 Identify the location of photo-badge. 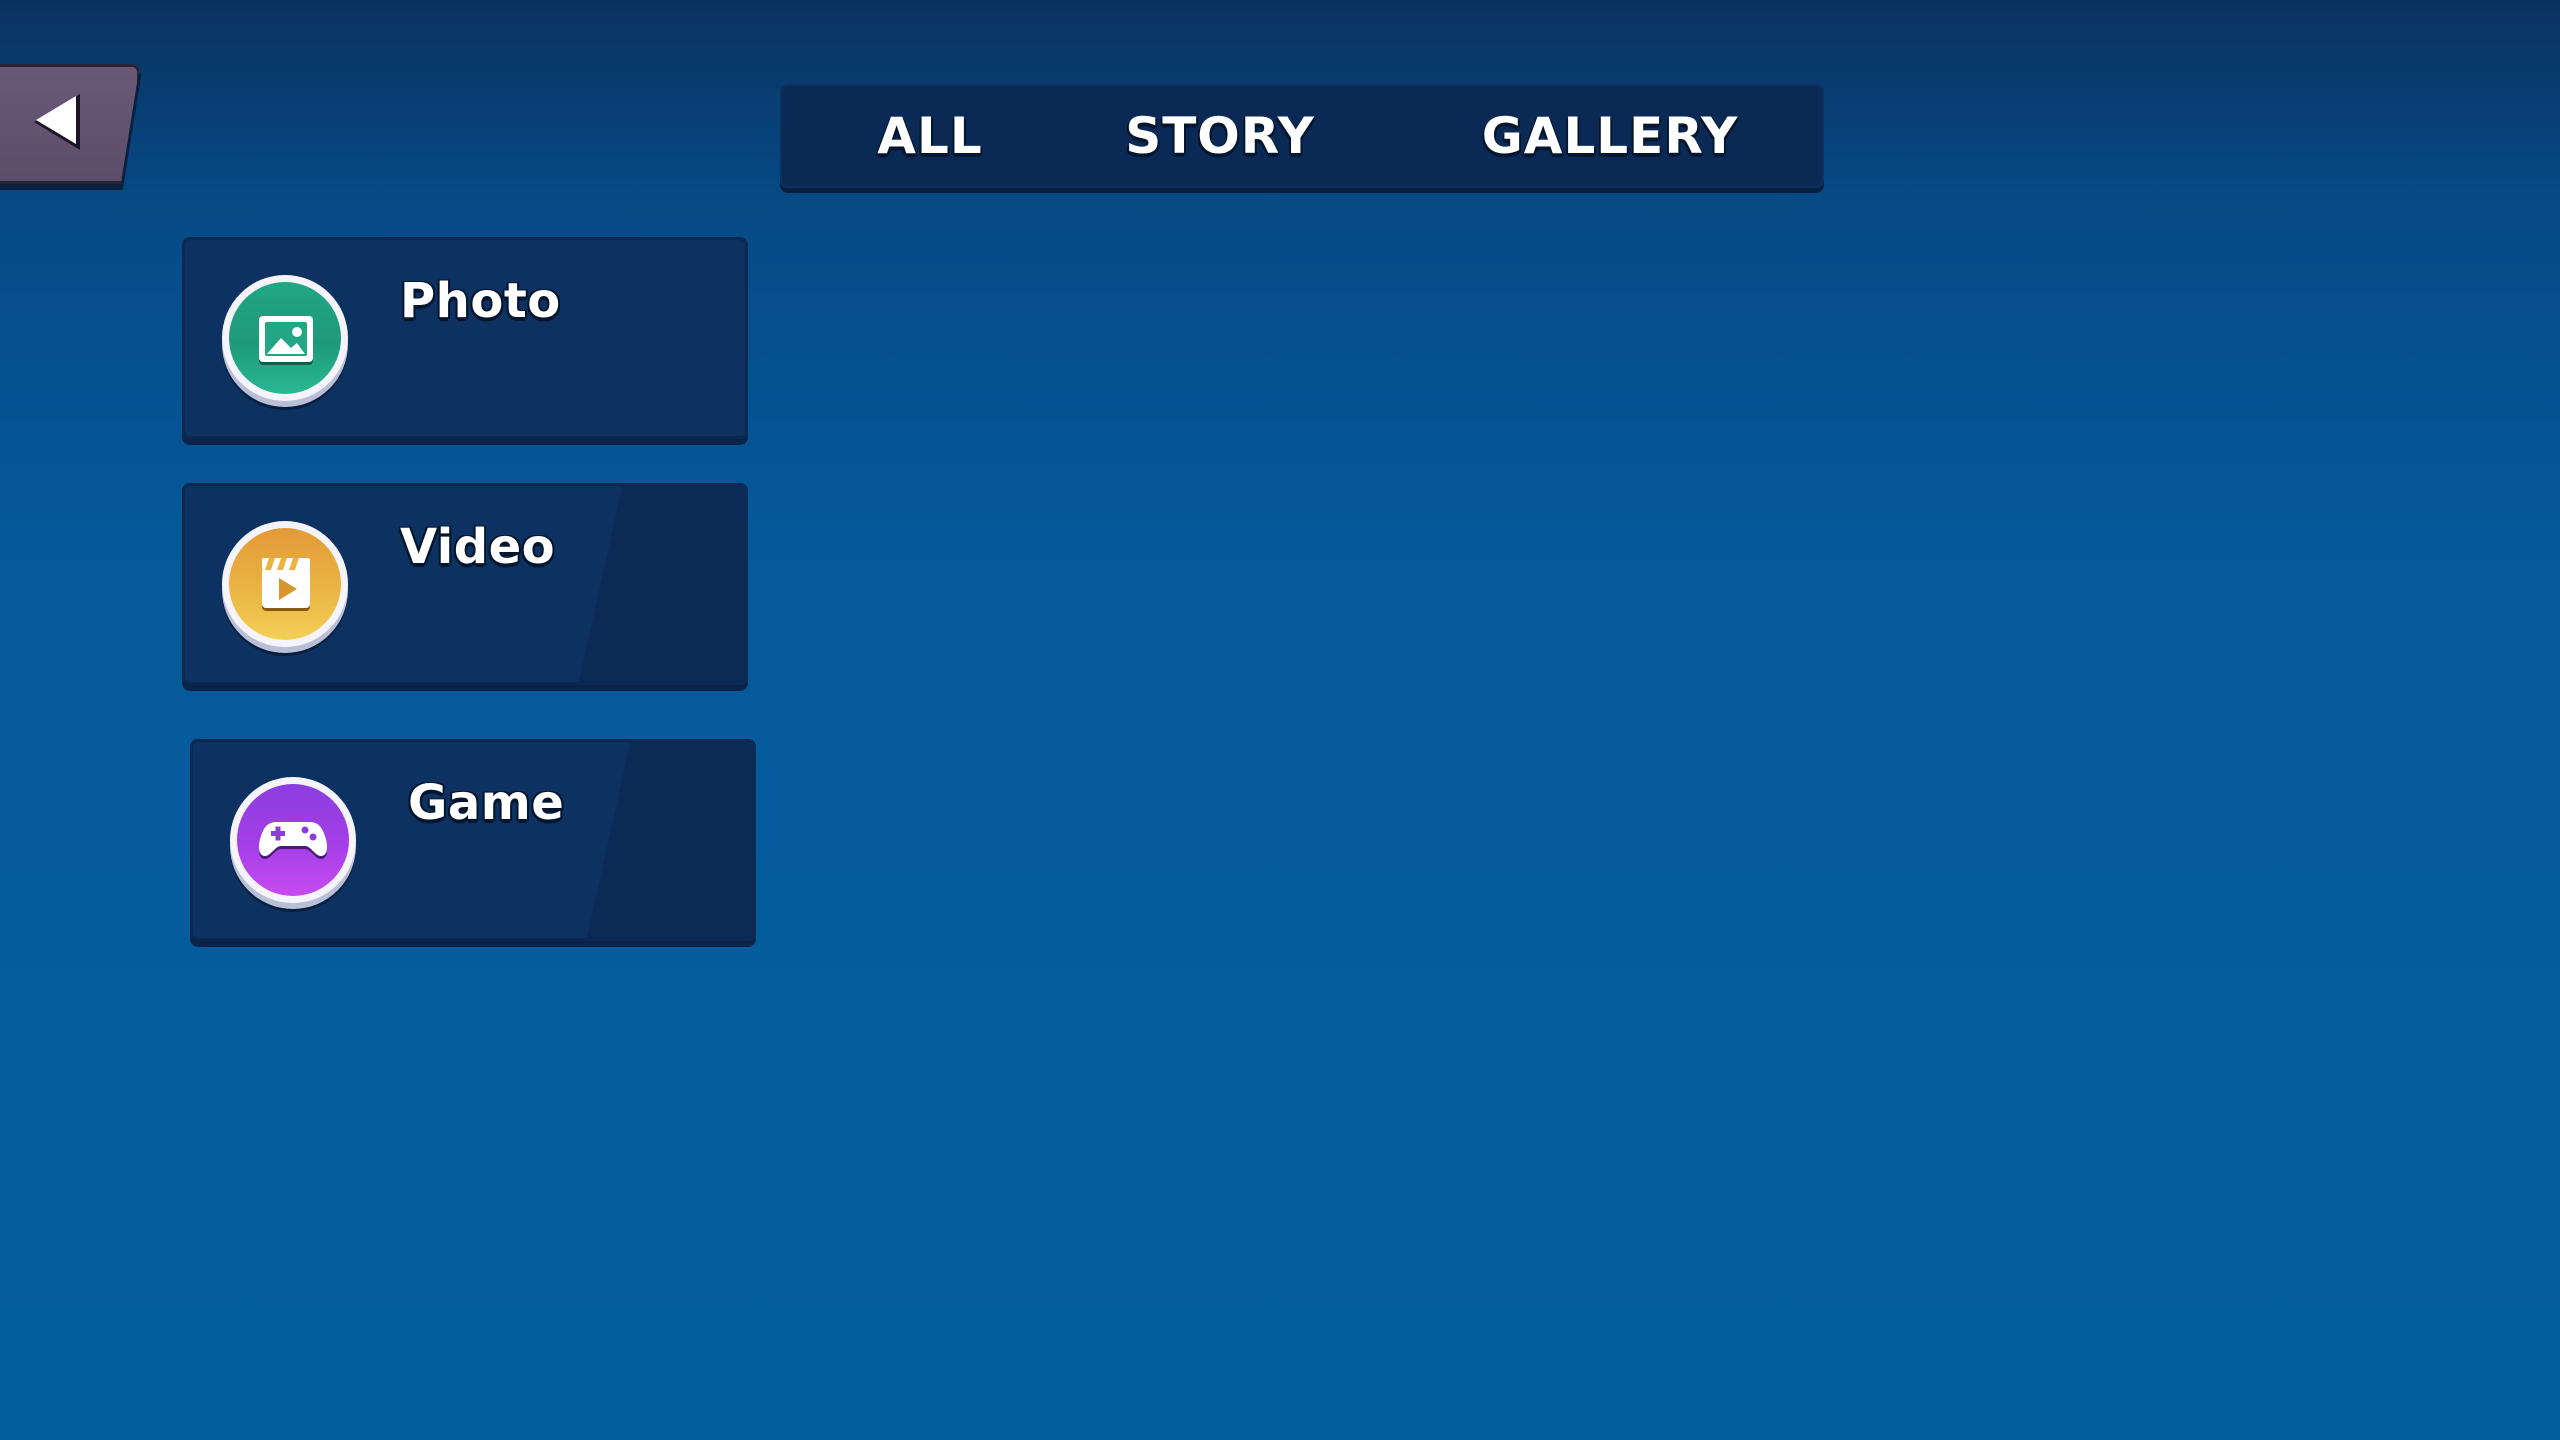
(285, 338).